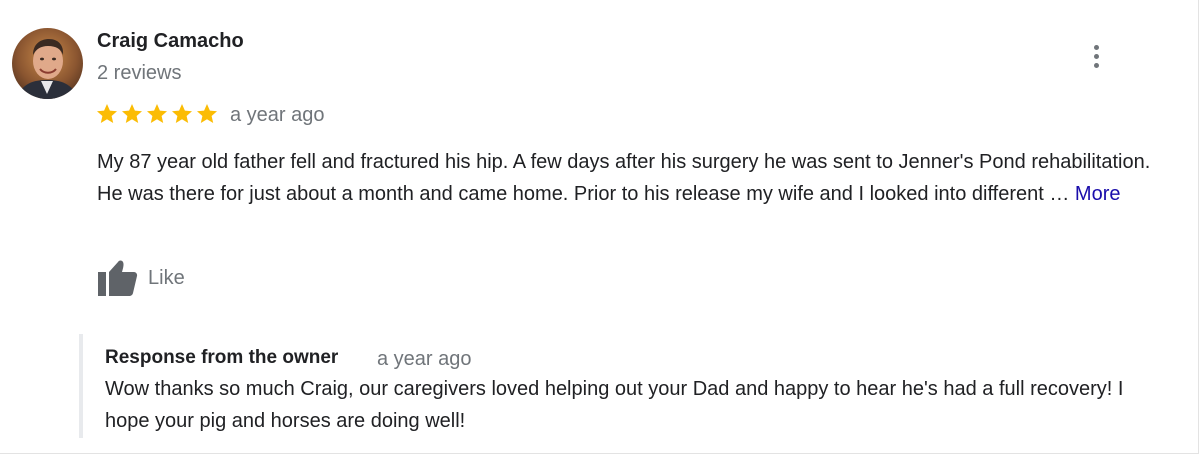 The height and width of the screenshot is (455, 1200). I want to click on star-rating, so click(157, 114).